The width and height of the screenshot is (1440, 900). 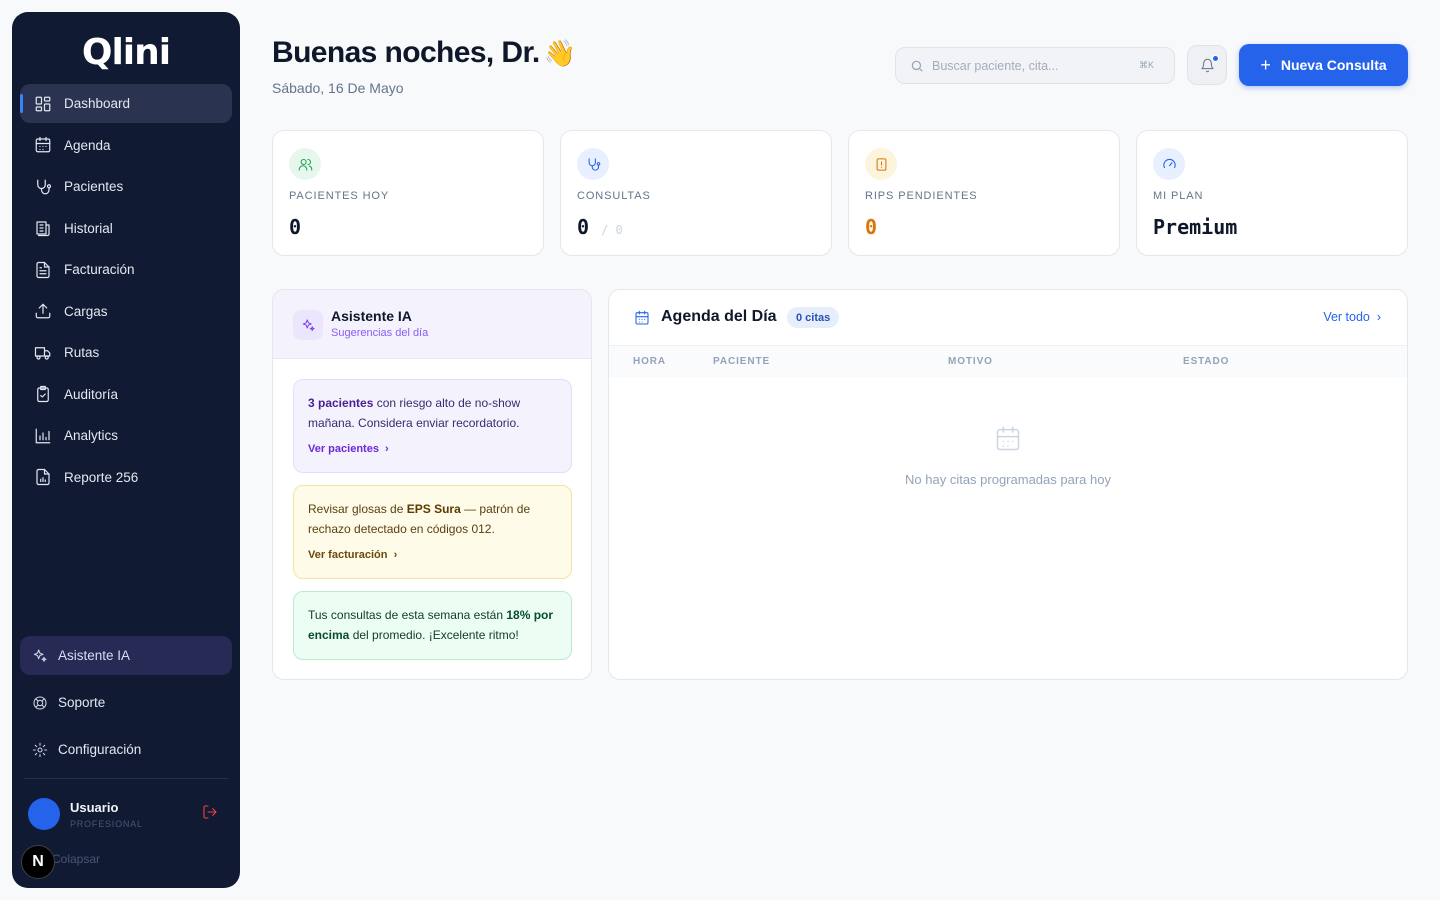 I want to click on sidebar-item-soporte: Soporte, so click(x=126, y=702).